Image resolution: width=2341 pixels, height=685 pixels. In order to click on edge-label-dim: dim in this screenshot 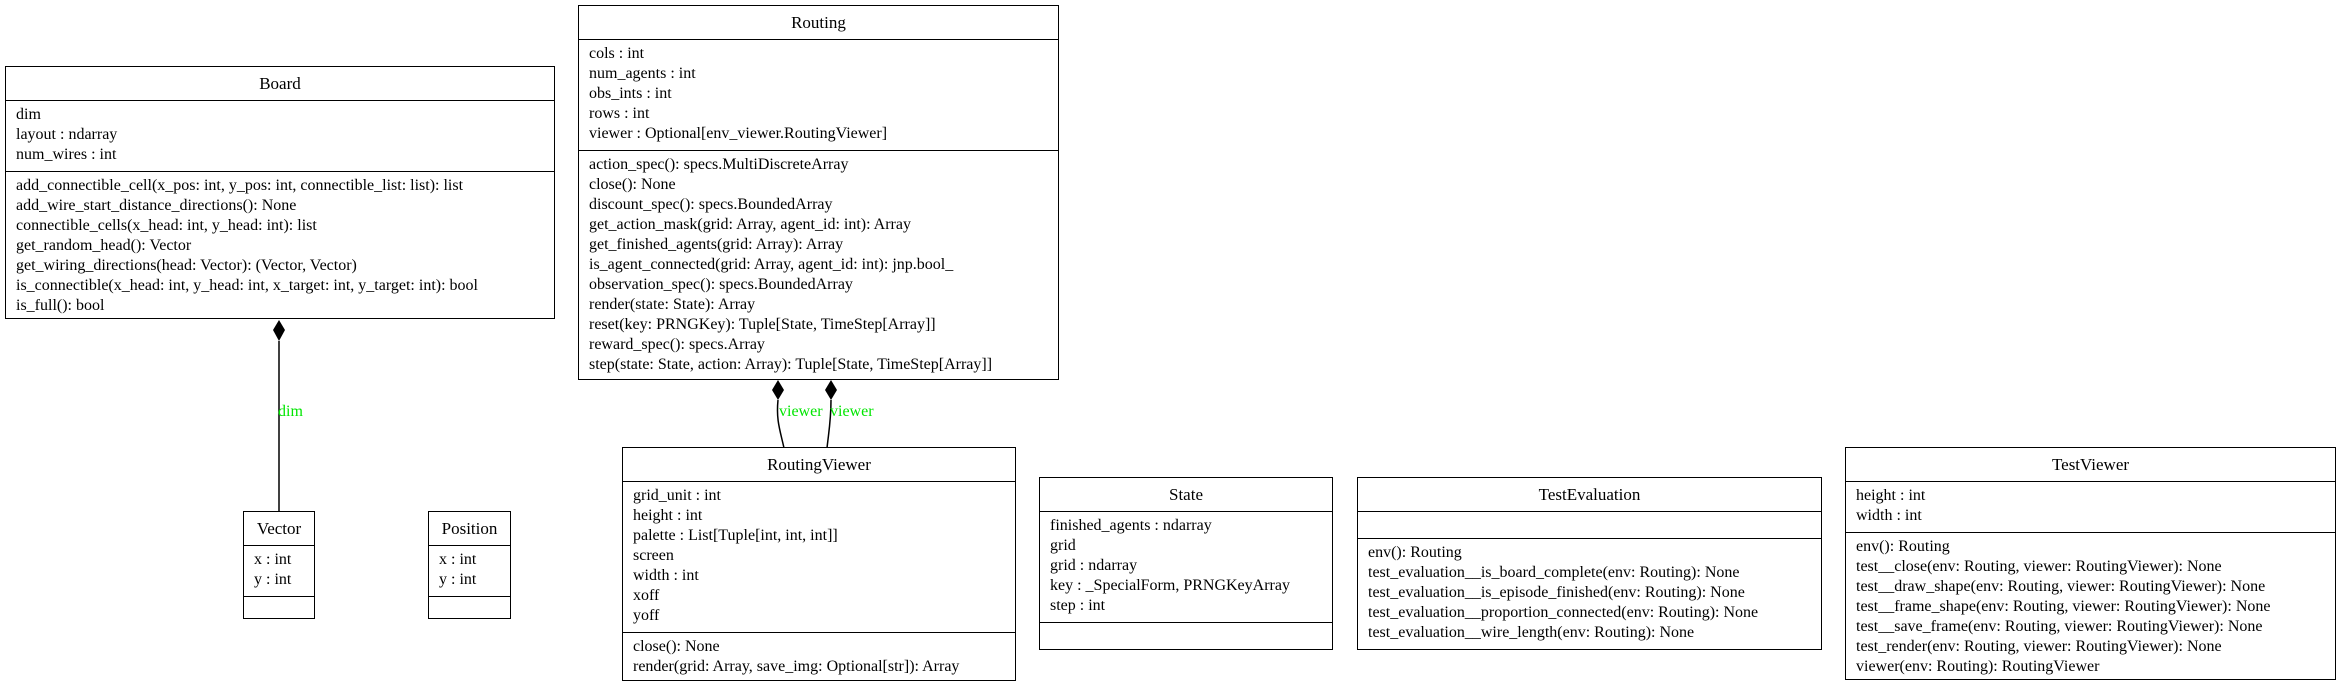, I will do `click(290, 411)`.